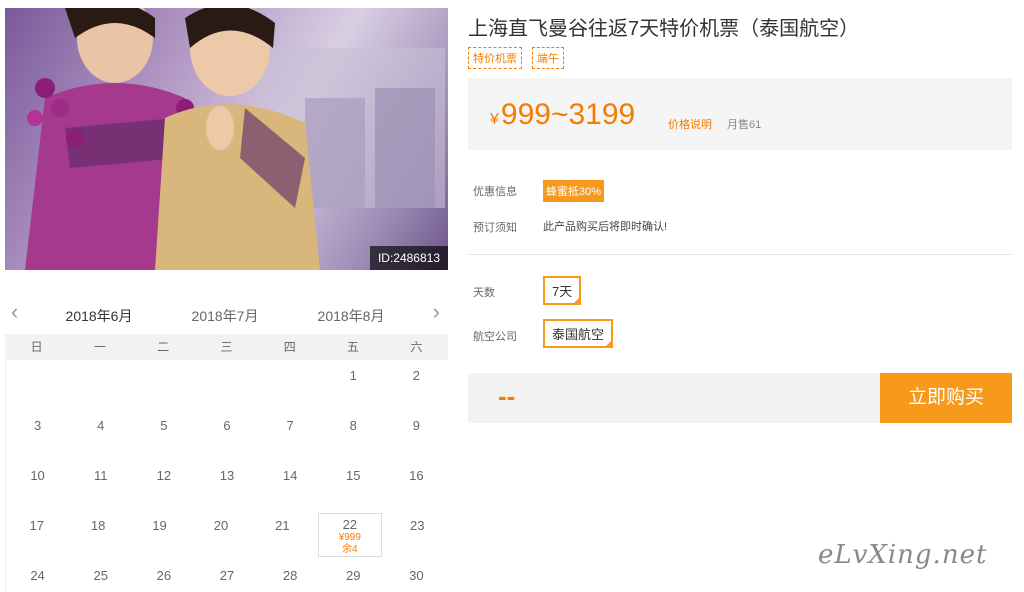 This screenshot has width=1024, height=592. I want to click on calendar-day-number: 27, so click(227, 575).